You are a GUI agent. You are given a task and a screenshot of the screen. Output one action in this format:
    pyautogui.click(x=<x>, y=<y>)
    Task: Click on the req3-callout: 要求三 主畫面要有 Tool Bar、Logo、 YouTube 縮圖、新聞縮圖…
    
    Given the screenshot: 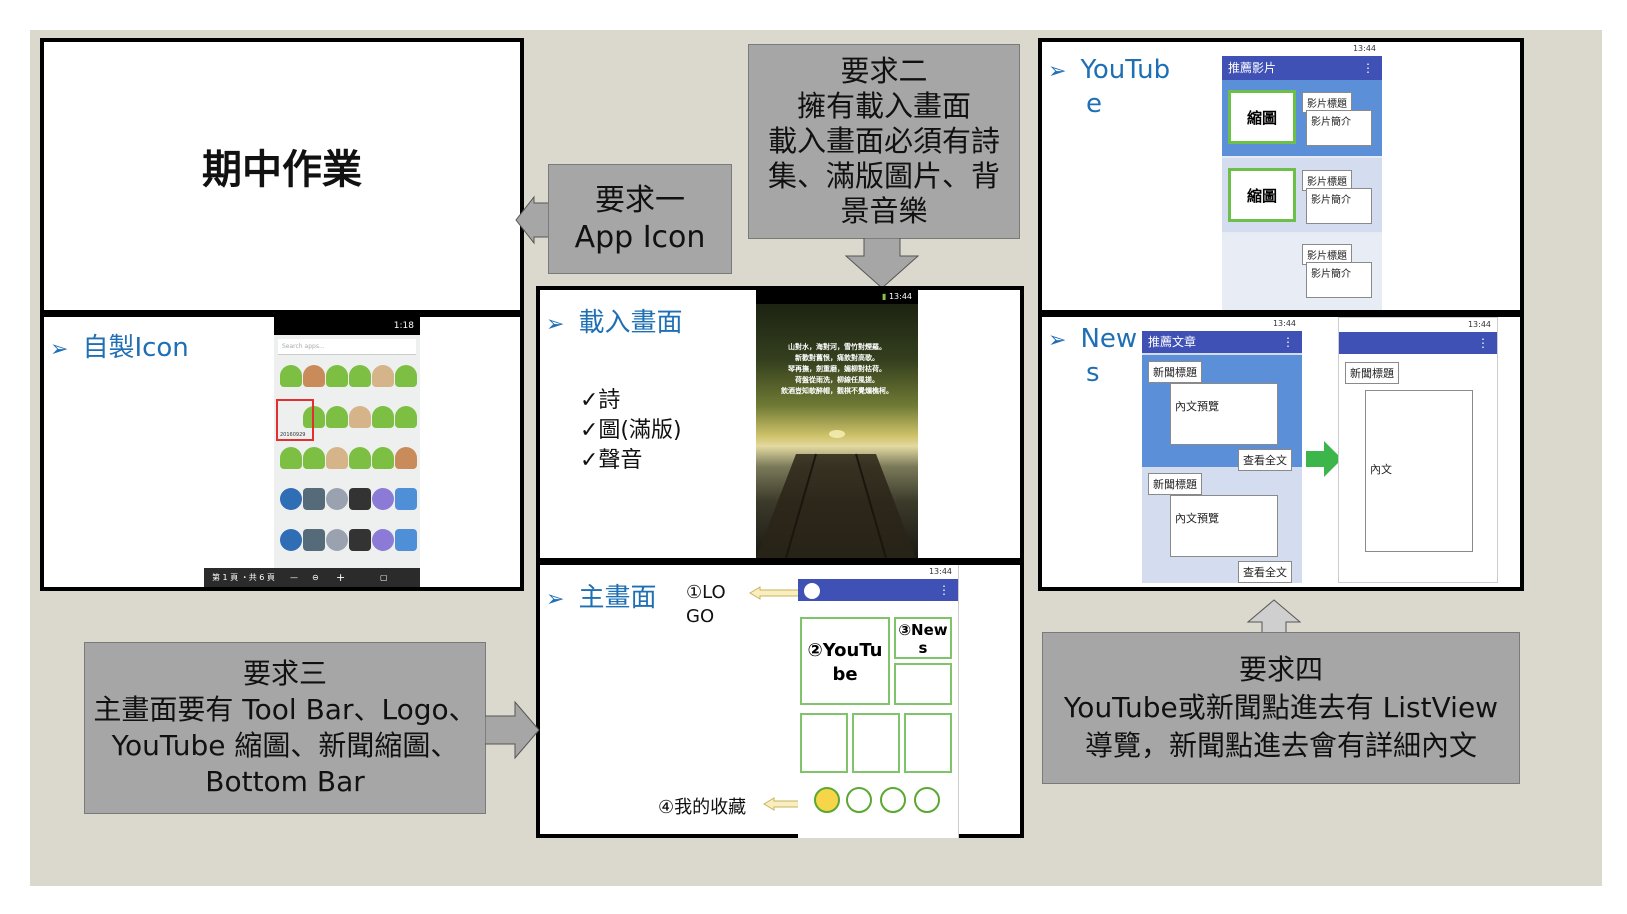 What is the action you would take?
    pyautogui.click(x=285, y=728)
    